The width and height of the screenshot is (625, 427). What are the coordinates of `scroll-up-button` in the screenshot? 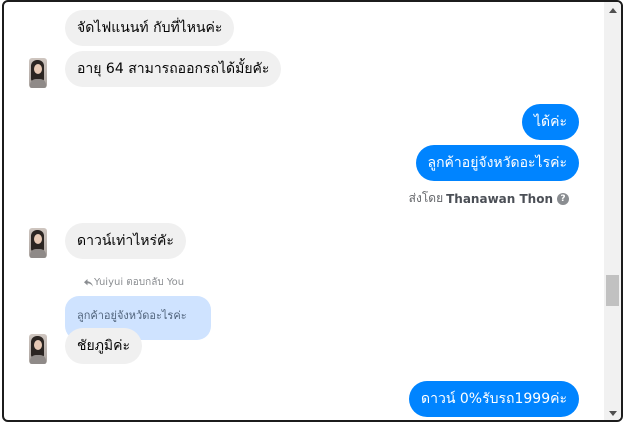 It's located at (612, 10).